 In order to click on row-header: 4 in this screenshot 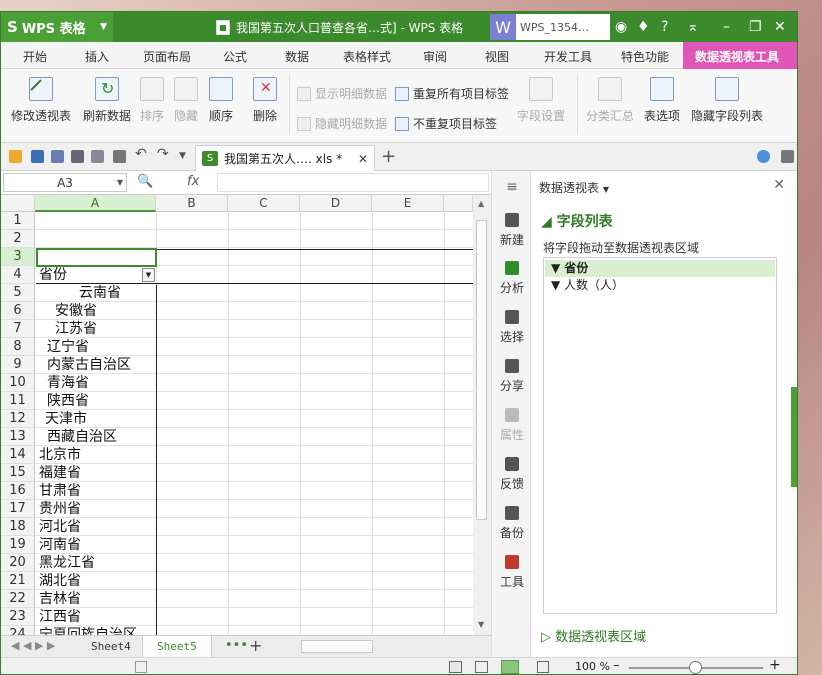, I will do `click(18, 275)`.